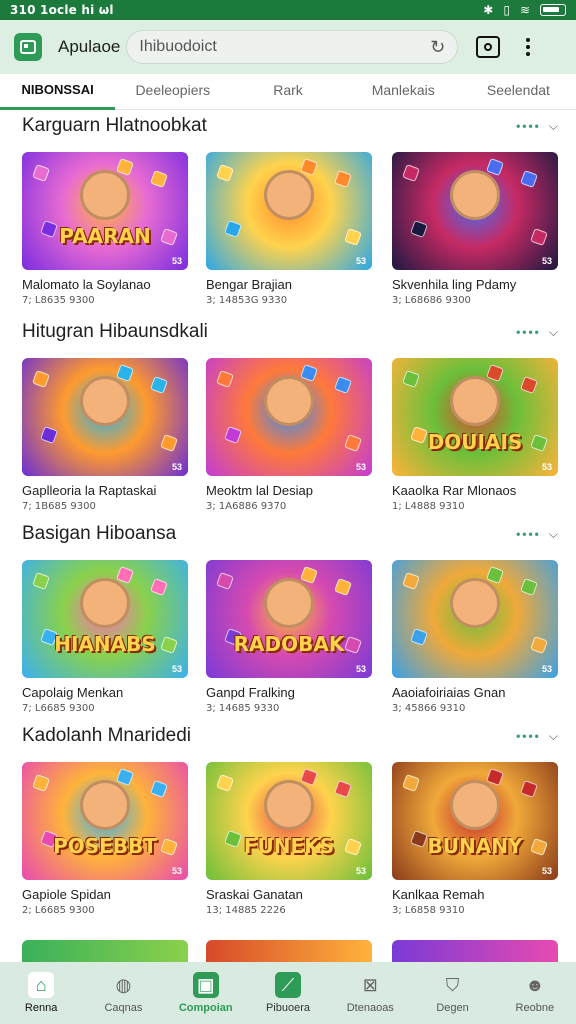 Image resolution: width=576 pixels, height=1024 pixels. What do you see at coordinates (247, 300) in the screenshot?
I see `game-stats: 3; 14853G 9330` at bounding box center [247, 300].